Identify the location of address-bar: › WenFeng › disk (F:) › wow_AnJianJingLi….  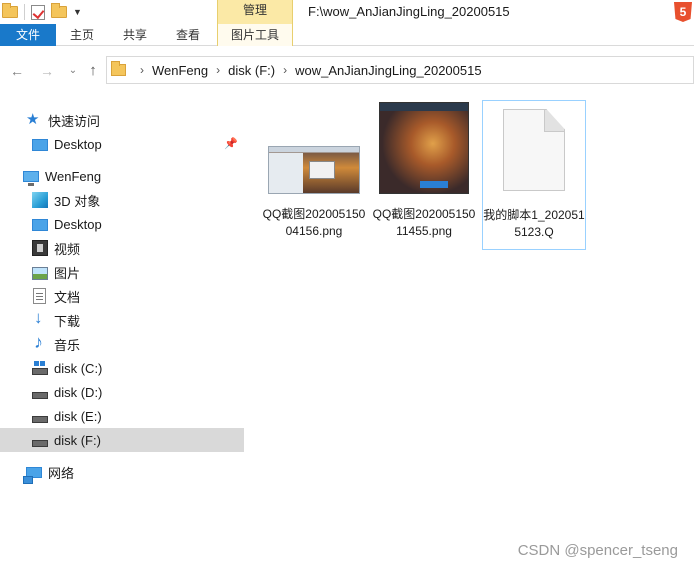
(400, 70).